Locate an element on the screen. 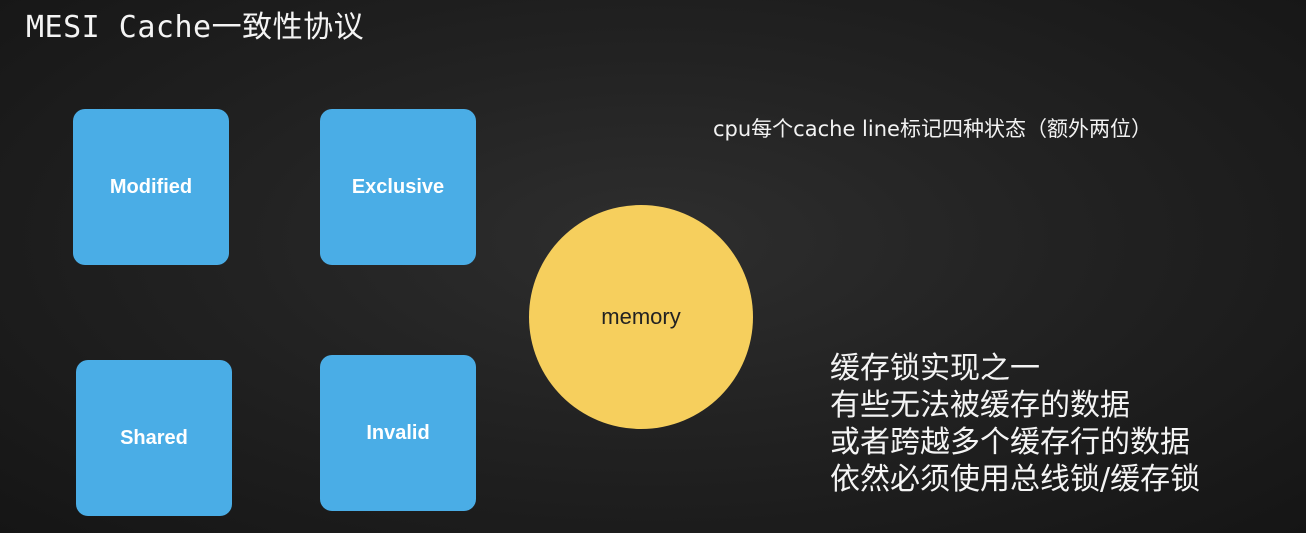 This screenshot has height=533, width=1306. state-exclusive-label: Exclusive is located at coordinates (398, 186).